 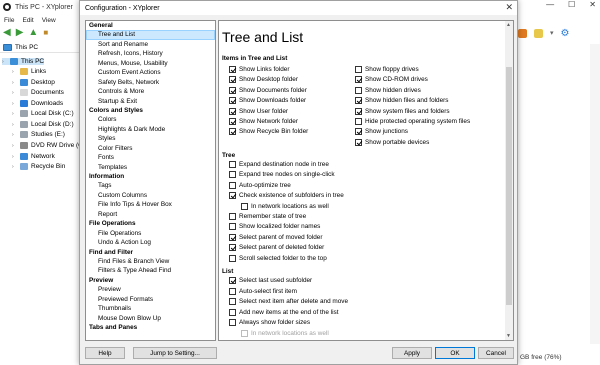 I want to click on nav-item: Filters & Type Ahead Find, so click(x=150, y=270).